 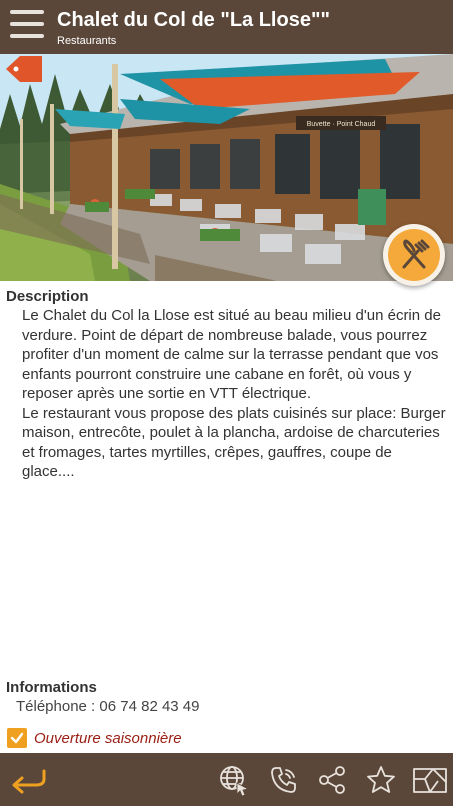 What do you see at coordinates (47, 296) in the screenshot?
I see `description-title: Description` at bounding box center [47, 296].